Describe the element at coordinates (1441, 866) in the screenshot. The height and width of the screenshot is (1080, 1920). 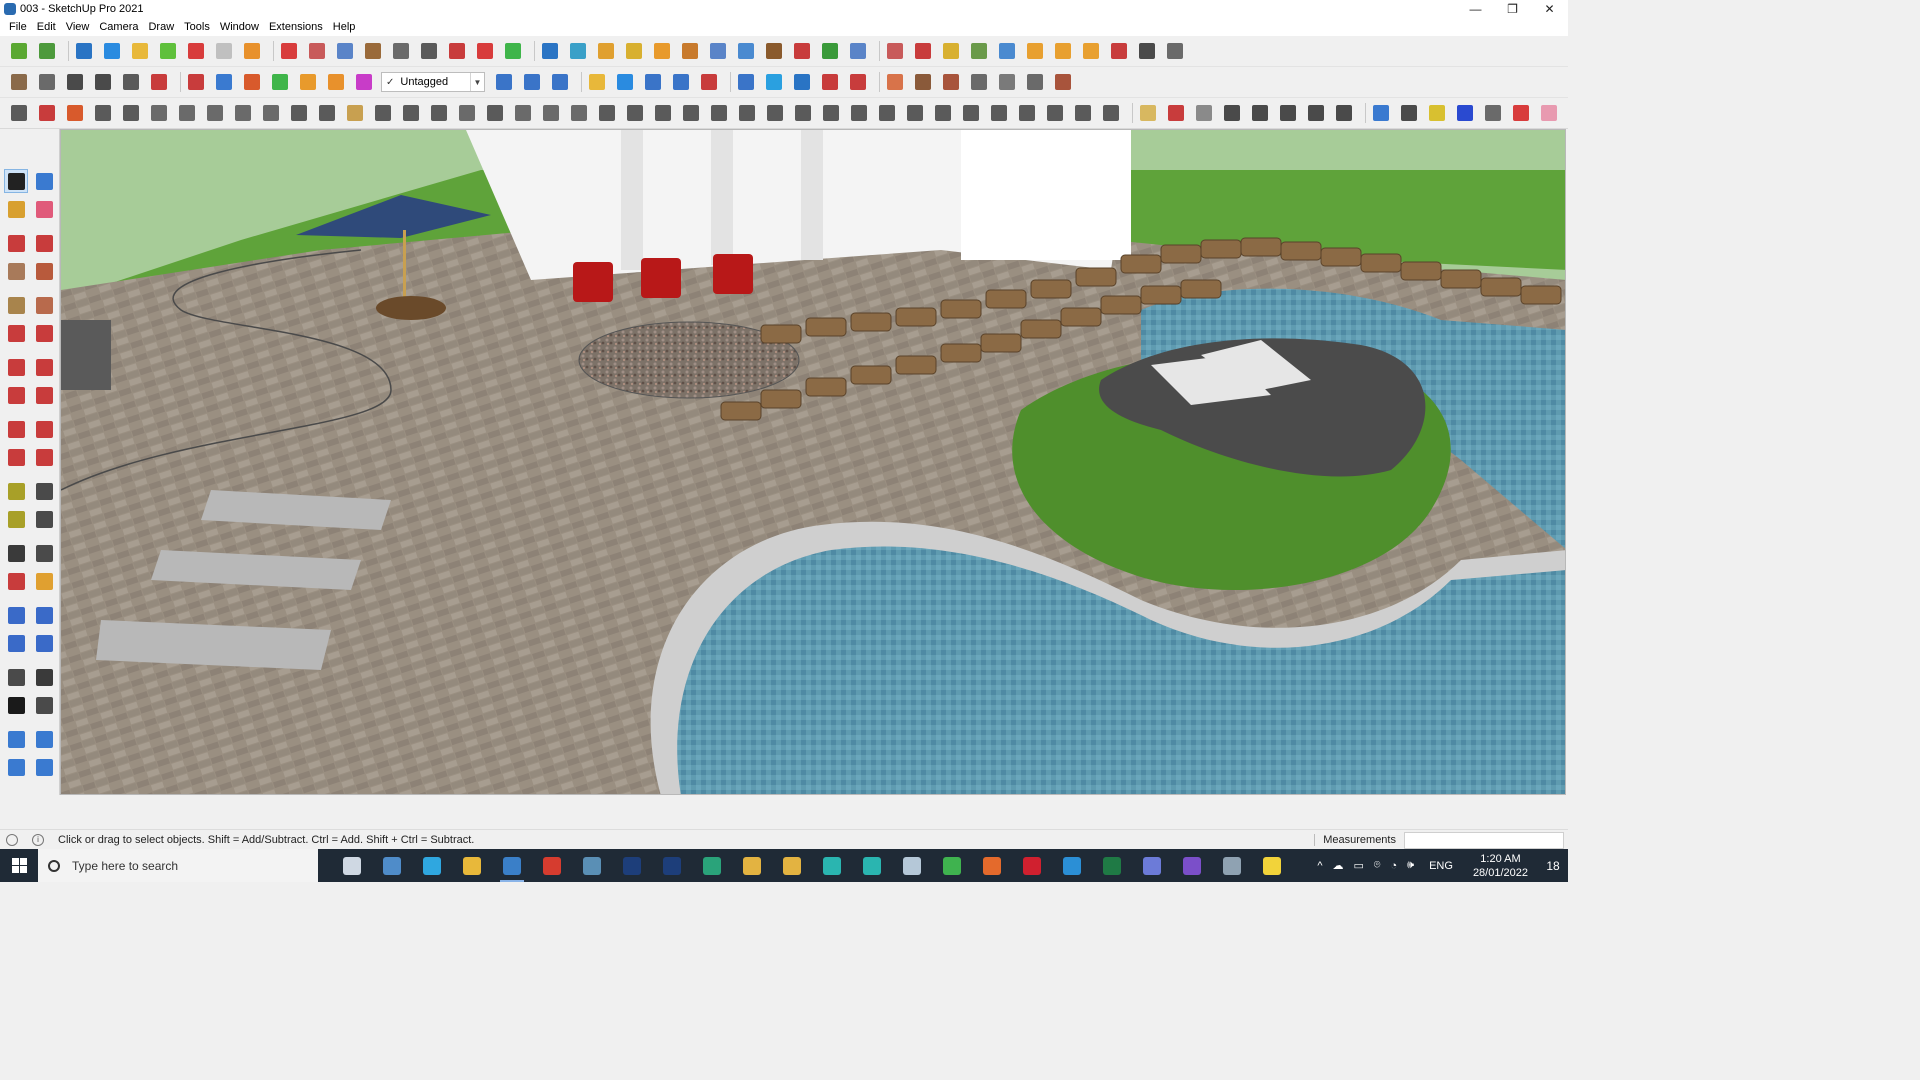
I see `language-indicator: ENG` at that location.